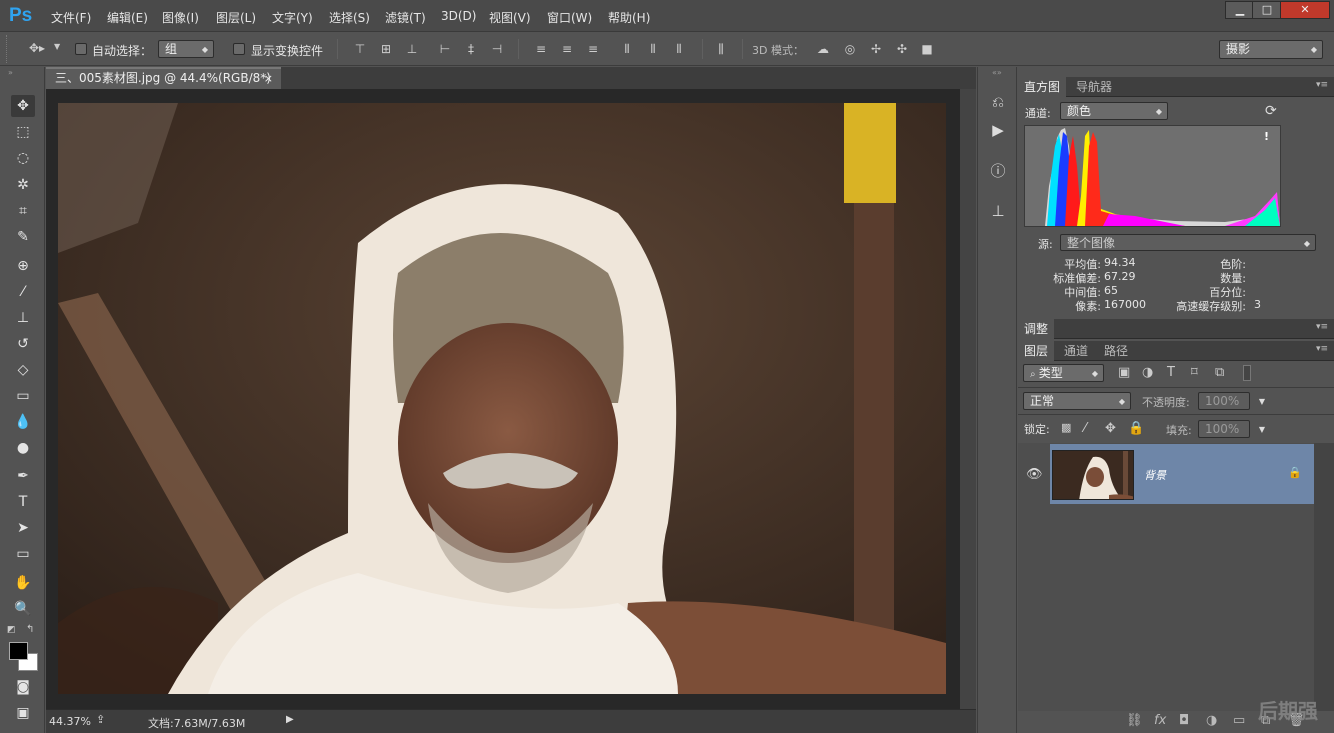  I want to click on marquee-tool-icon: ⬚, so click(23, 132).